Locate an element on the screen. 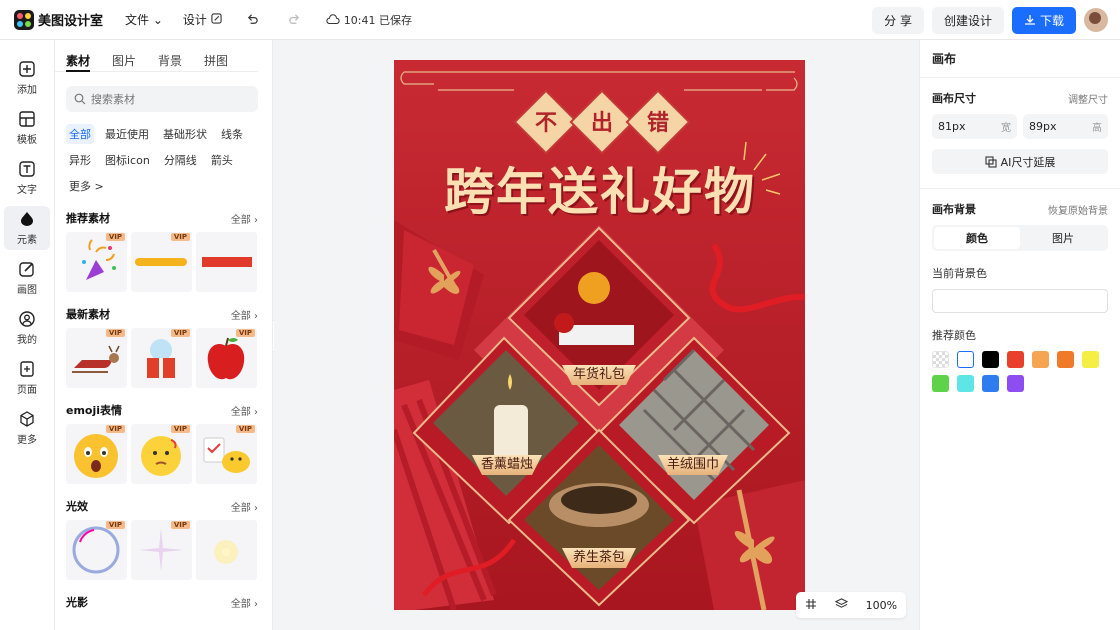 This screenshot has width=1120, height=630. tab-material: 素材 is located at coordinates (78, 62).